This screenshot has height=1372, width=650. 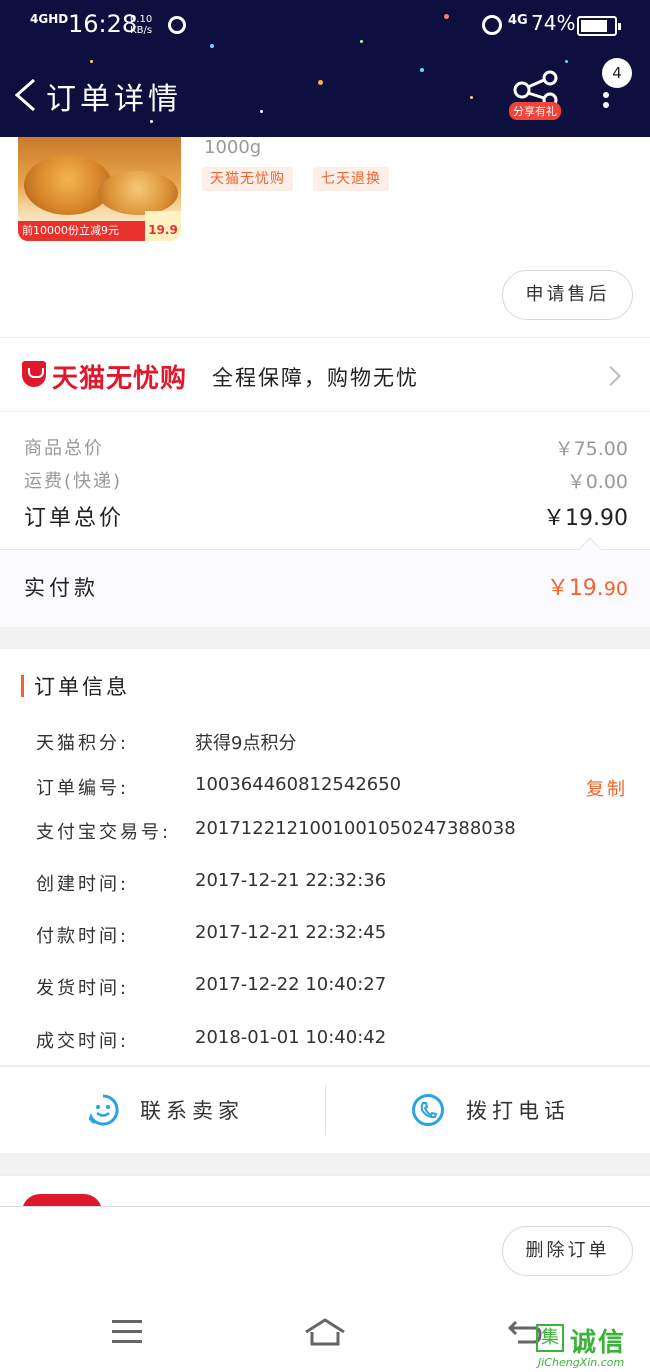 I want to click on info-row-paid-time: 付款时间: 2017-12-21 22:32:45, so click(x=325, y=937).